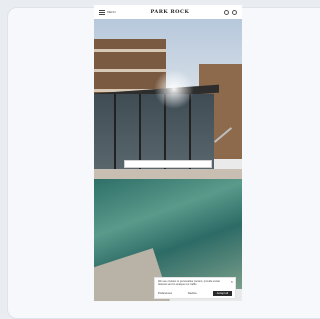 The image size is (320, 319). I want to click on cookie-decline-link: Decline, so click(192, 293).